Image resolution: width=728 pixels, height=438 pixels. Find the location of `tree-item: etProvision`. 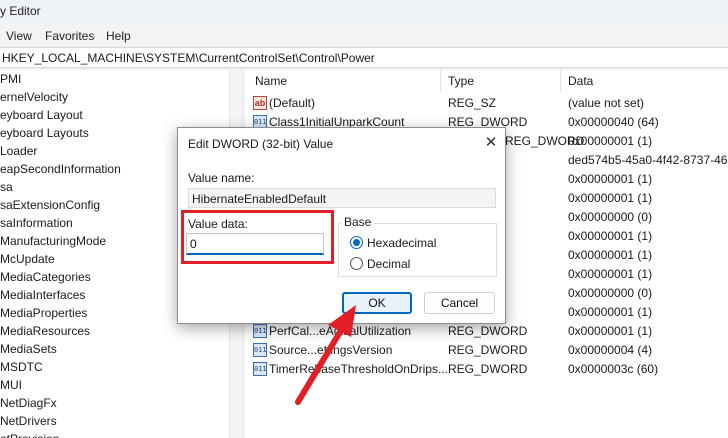

tree-item: etProvision is located at coordinates (29, 434).